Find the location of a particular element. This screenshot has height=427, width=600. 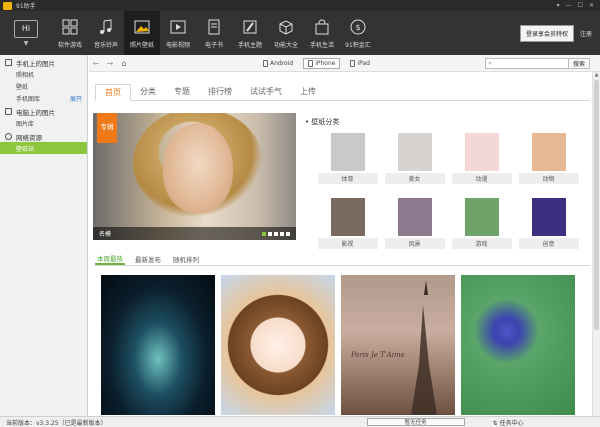

category-title: • 壁纸分类 is located at coordinates (322, 122).